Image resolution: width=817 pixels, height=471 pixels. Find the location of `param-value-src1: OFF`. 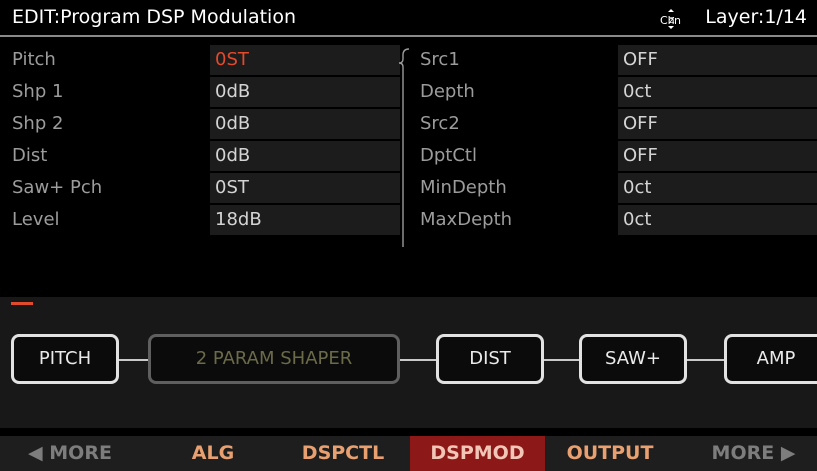

param-value-src1: OFF is located at coordinates (717, 60).